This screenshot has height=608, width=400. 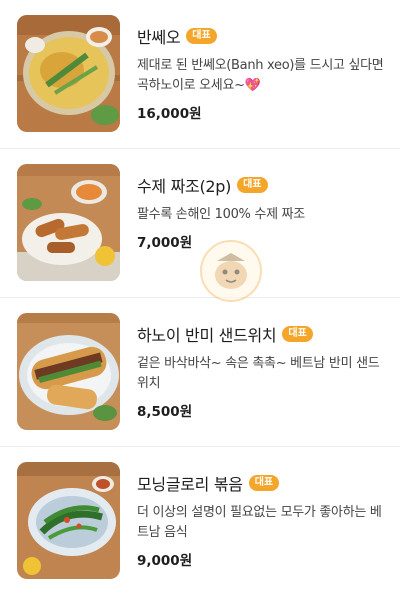 What do you see at coordinates (165, 243) in the screenshot?
I see `menu-item-price: 7,000원` at bounding box center [165, 243].